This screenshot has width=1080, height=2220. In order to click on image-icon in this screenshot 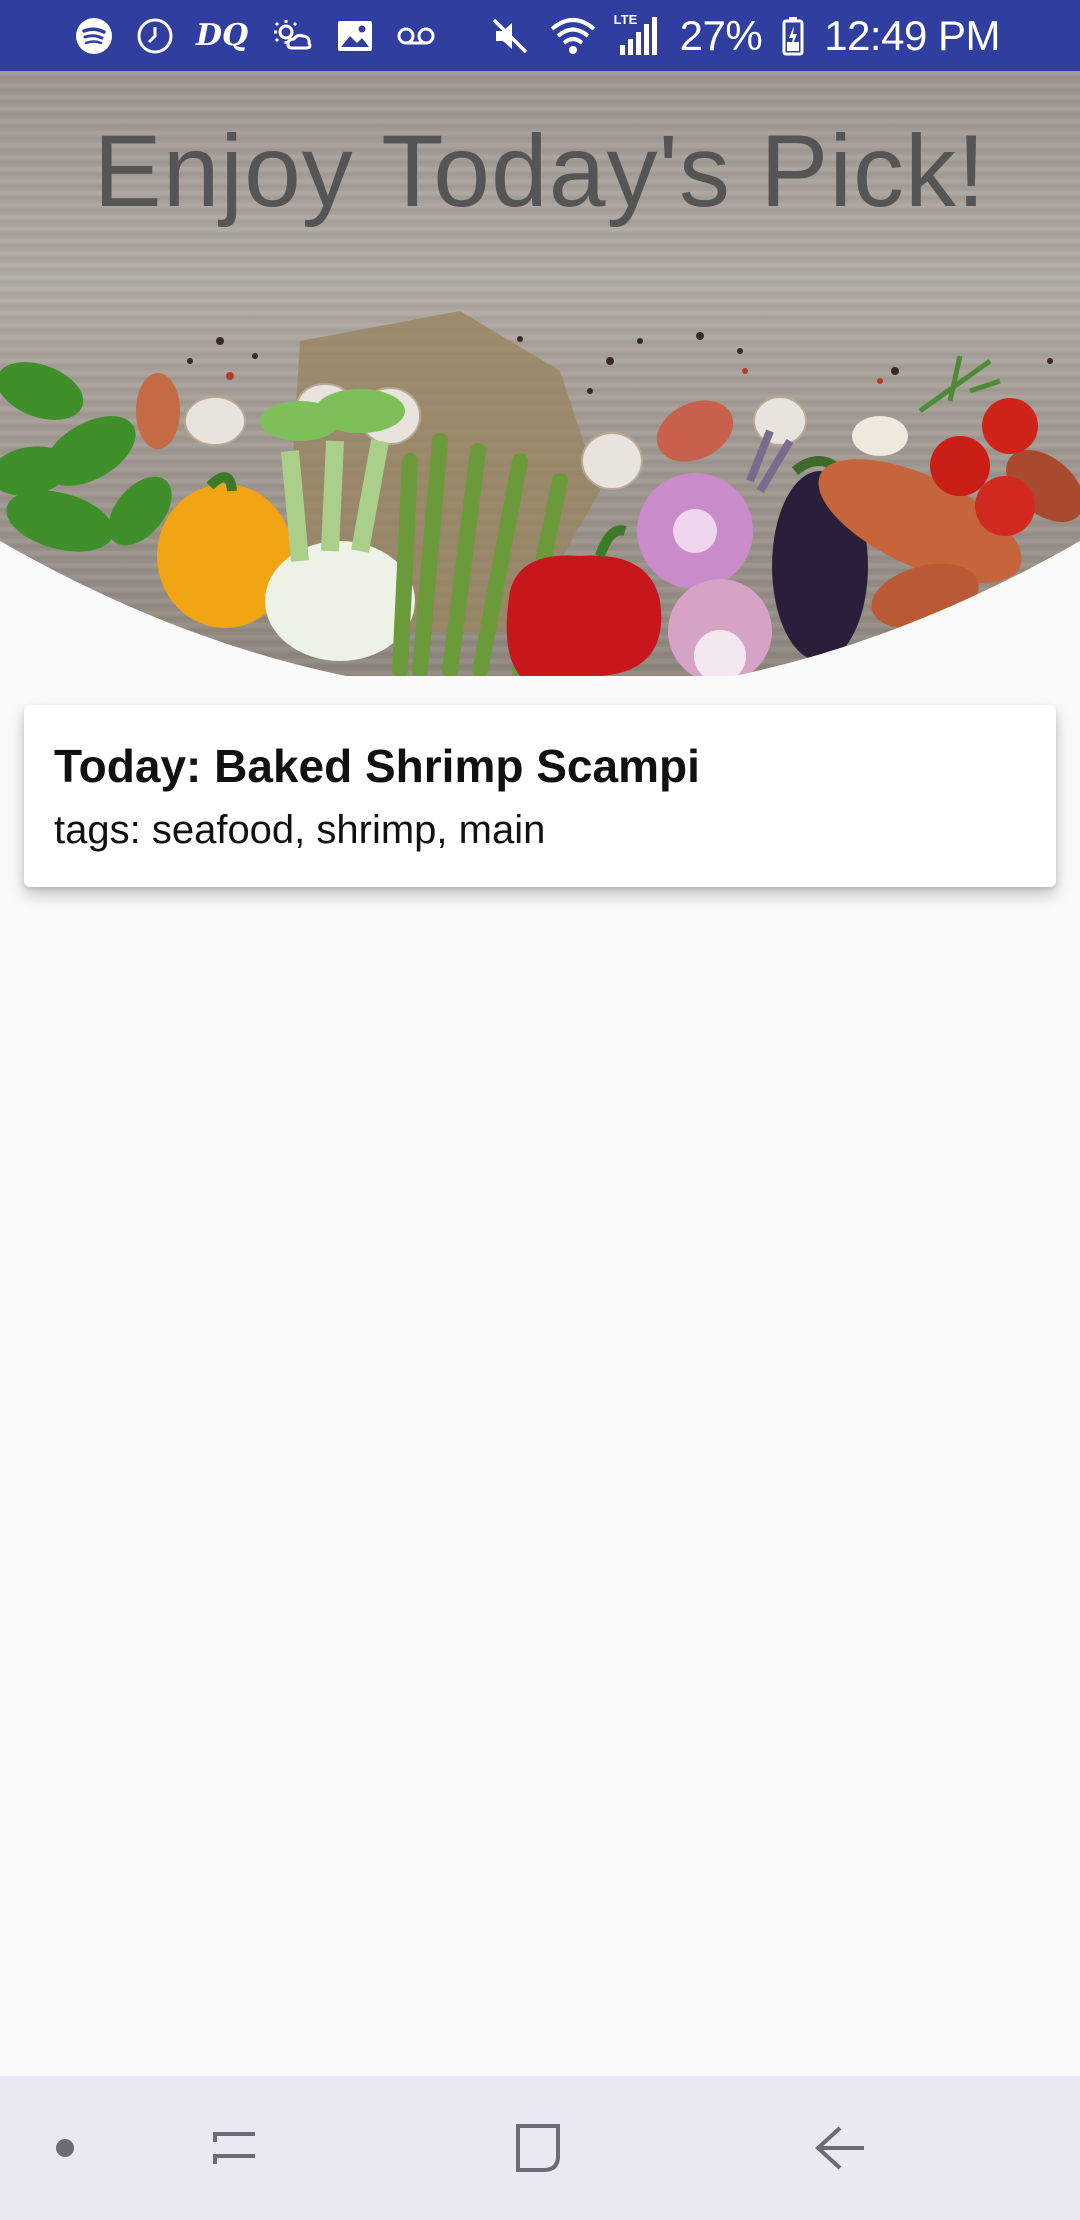, I will do `click(355, 36)`.